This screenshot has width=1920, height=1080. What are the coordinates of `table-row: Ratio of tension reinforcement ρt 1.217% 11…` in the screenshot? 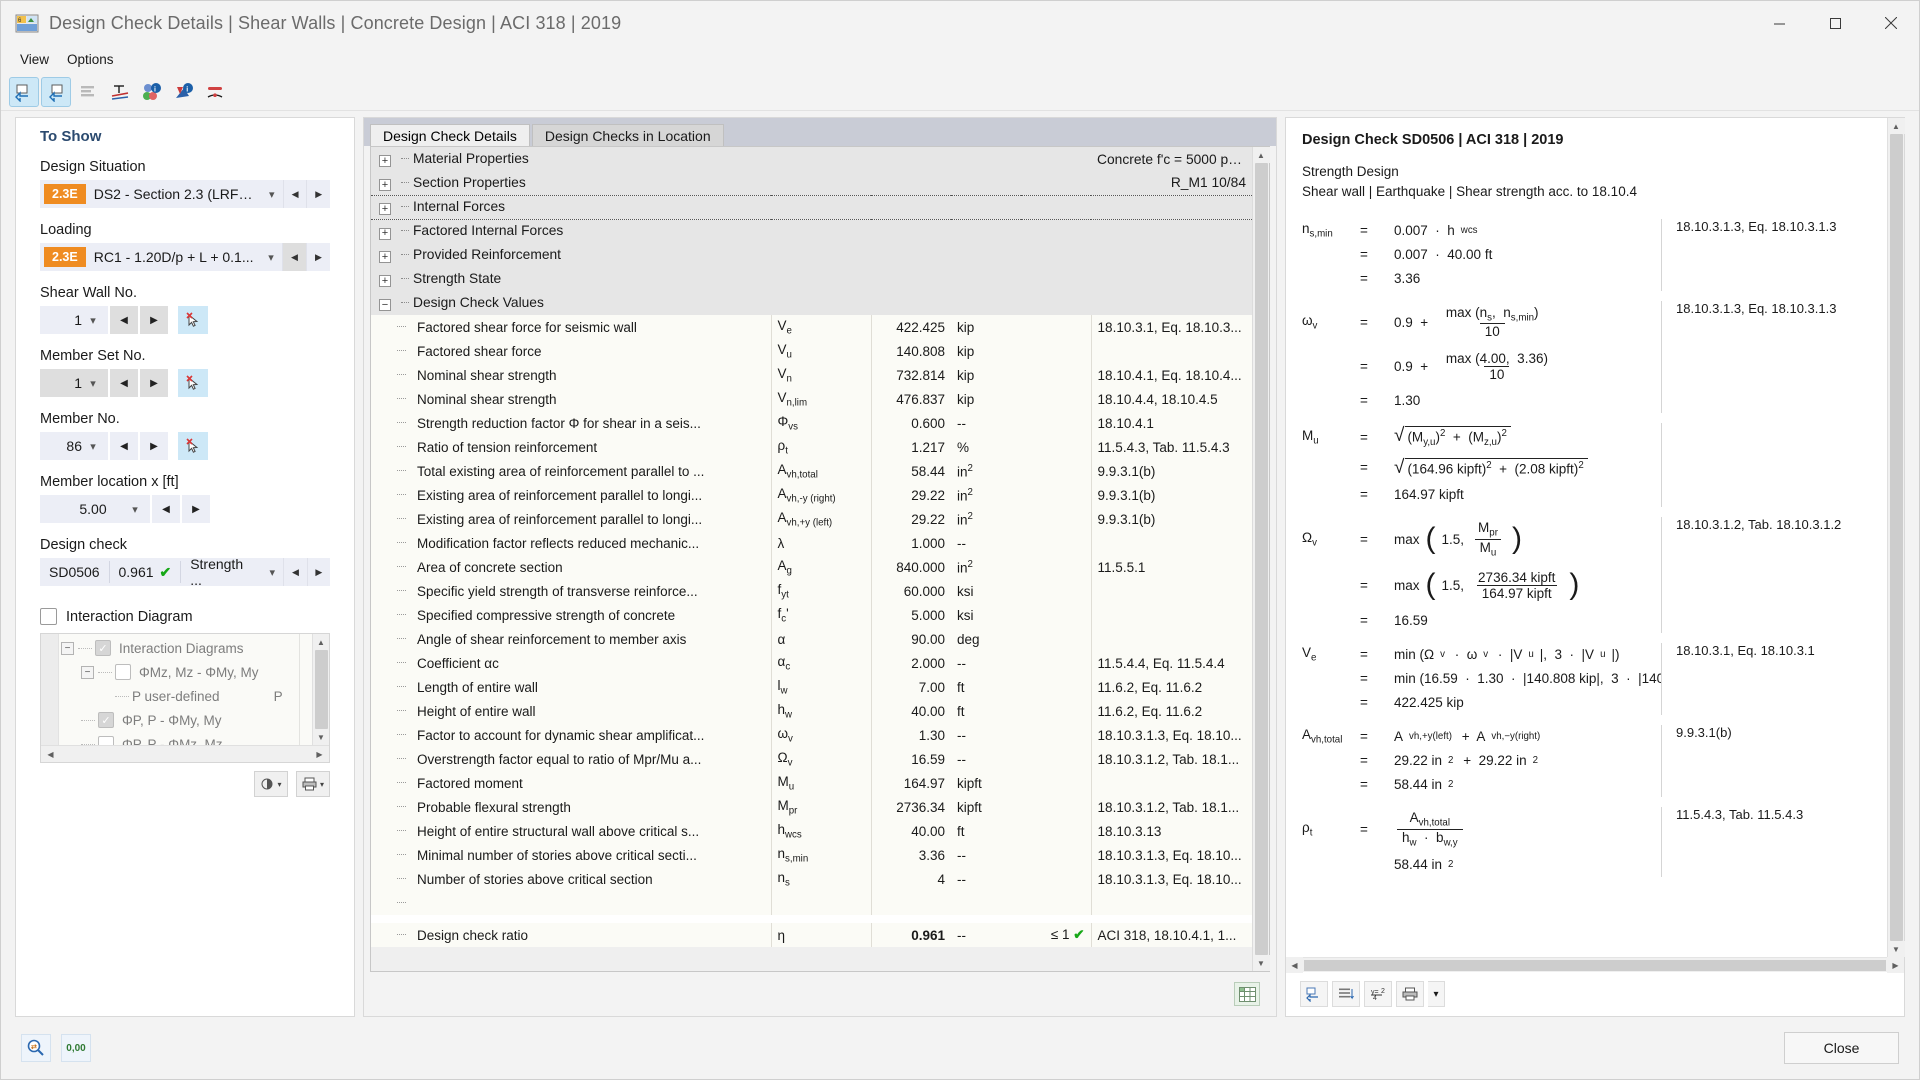 It's located at (811, 447).